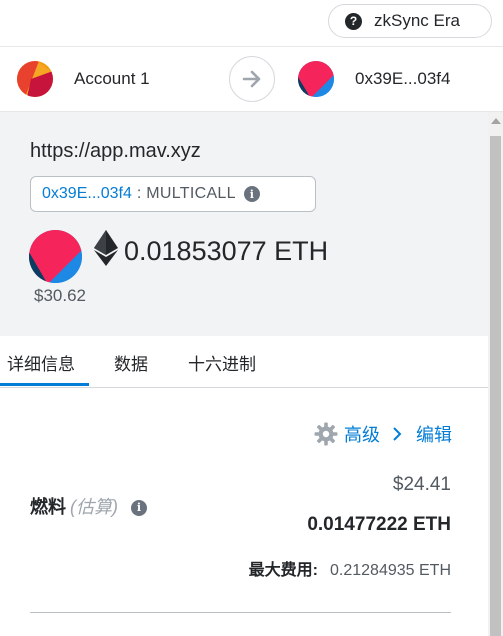 This screenshot has width=503, height=636. What do you see at coordinates (112, 79) in the screenshot?
I see `from-account-name: Account 1` at bounding box center [112, 79].